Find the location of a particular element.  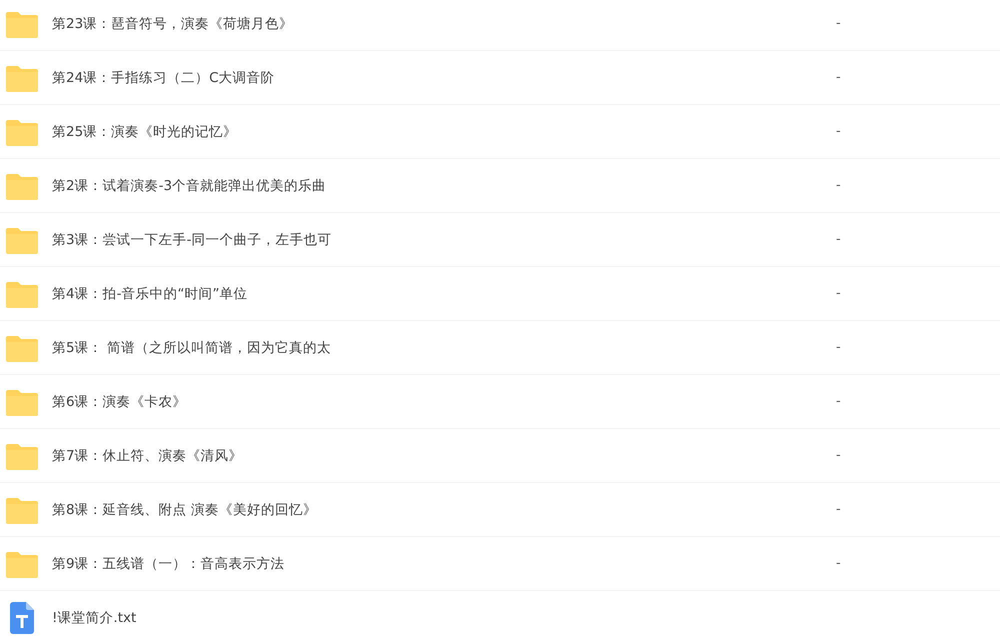

file-name: 第24课：手指练习（二）C大调音阶 is located at coordinates (444, 77).